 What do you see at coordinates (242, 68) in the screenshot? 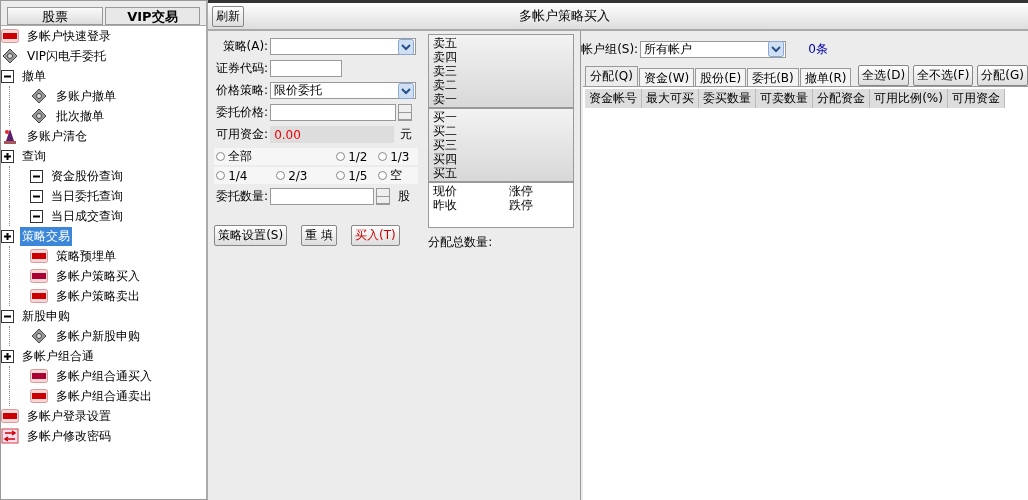
I see `field-label: 证券代码:` at bounding box center [242, 68].